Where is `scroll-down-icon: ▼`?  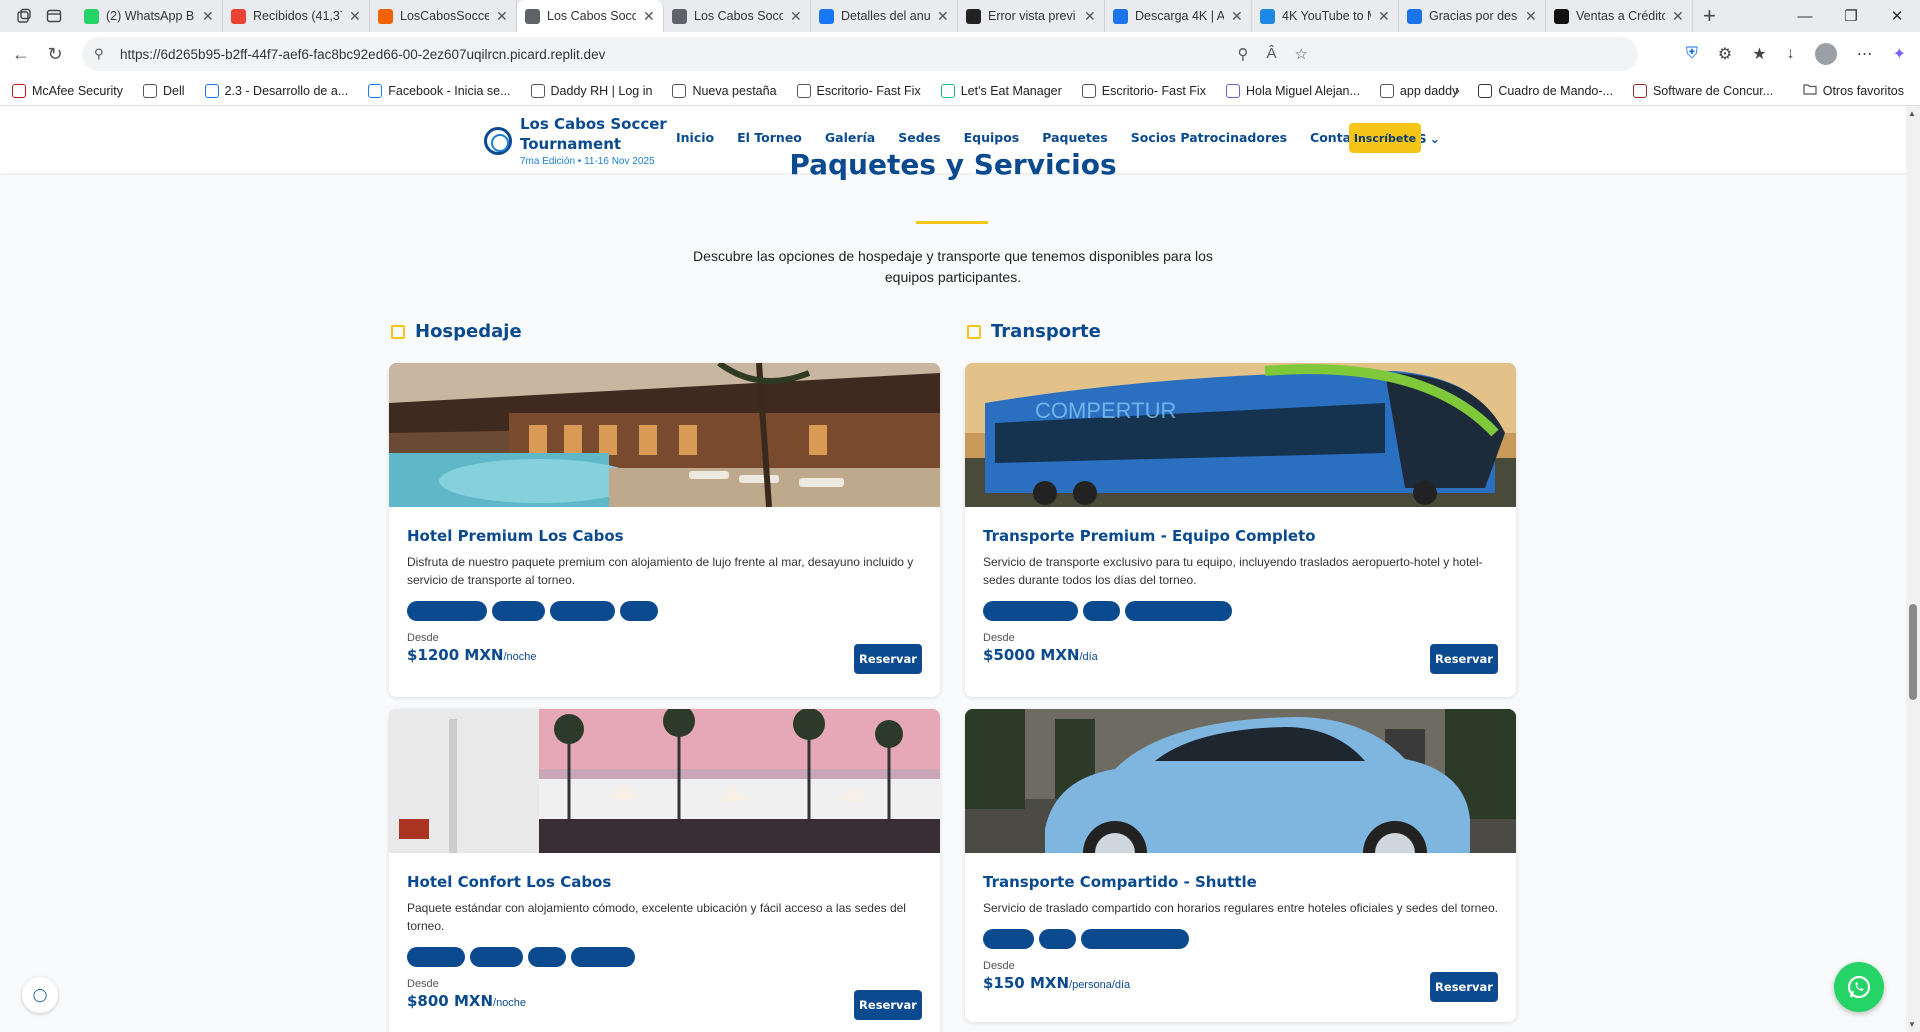
scroll-down-icon: ▼ is located at coordinates (1912, 1024).